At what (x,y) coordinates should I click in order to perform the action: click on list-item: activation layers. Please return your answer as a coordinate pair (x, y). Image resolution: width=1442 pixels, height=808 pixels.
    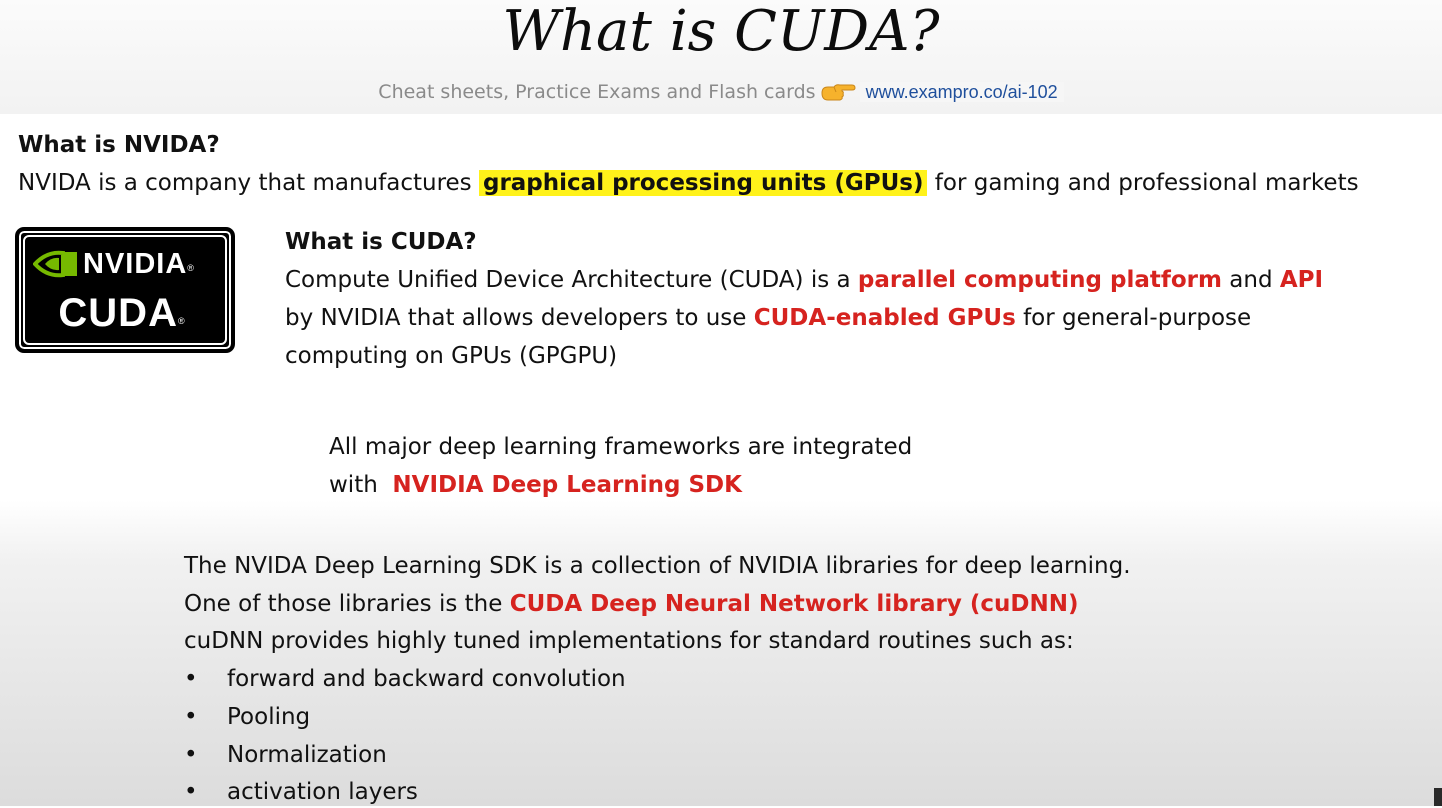
    Looking at the image, I should click on (322, 792).